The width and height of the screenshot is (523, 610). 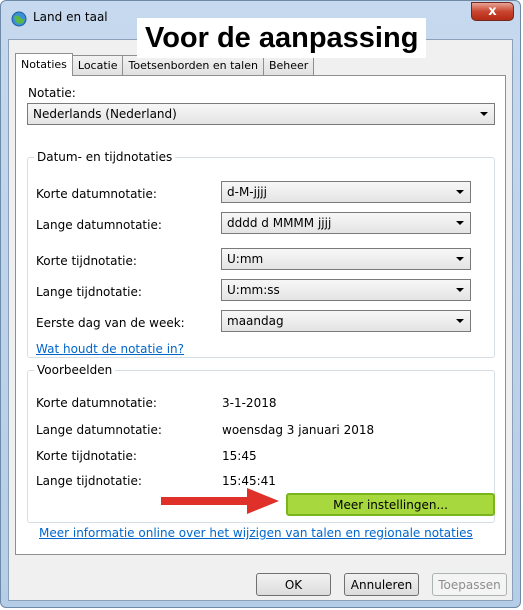 What do you see at coordinates (110, 349) in the screenshot?
I see `notation-help-link: Wat houdt de notatie in?` at bounding box center [110, 349].